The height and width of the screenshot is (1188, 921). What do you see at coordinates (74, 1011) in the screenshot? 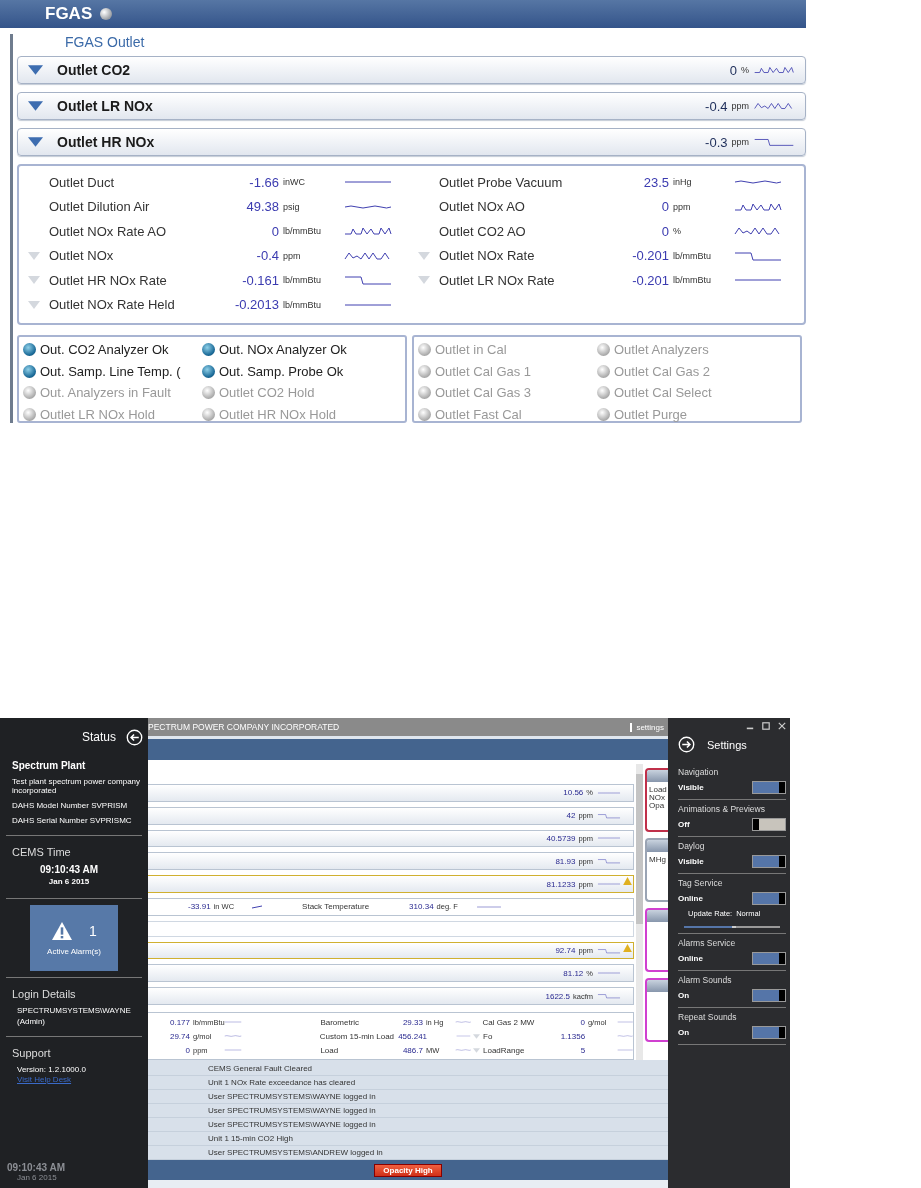
I see `user-name: SPECTRUMSYSTEMS\WAYNE` at bounding box center [74, 1011].